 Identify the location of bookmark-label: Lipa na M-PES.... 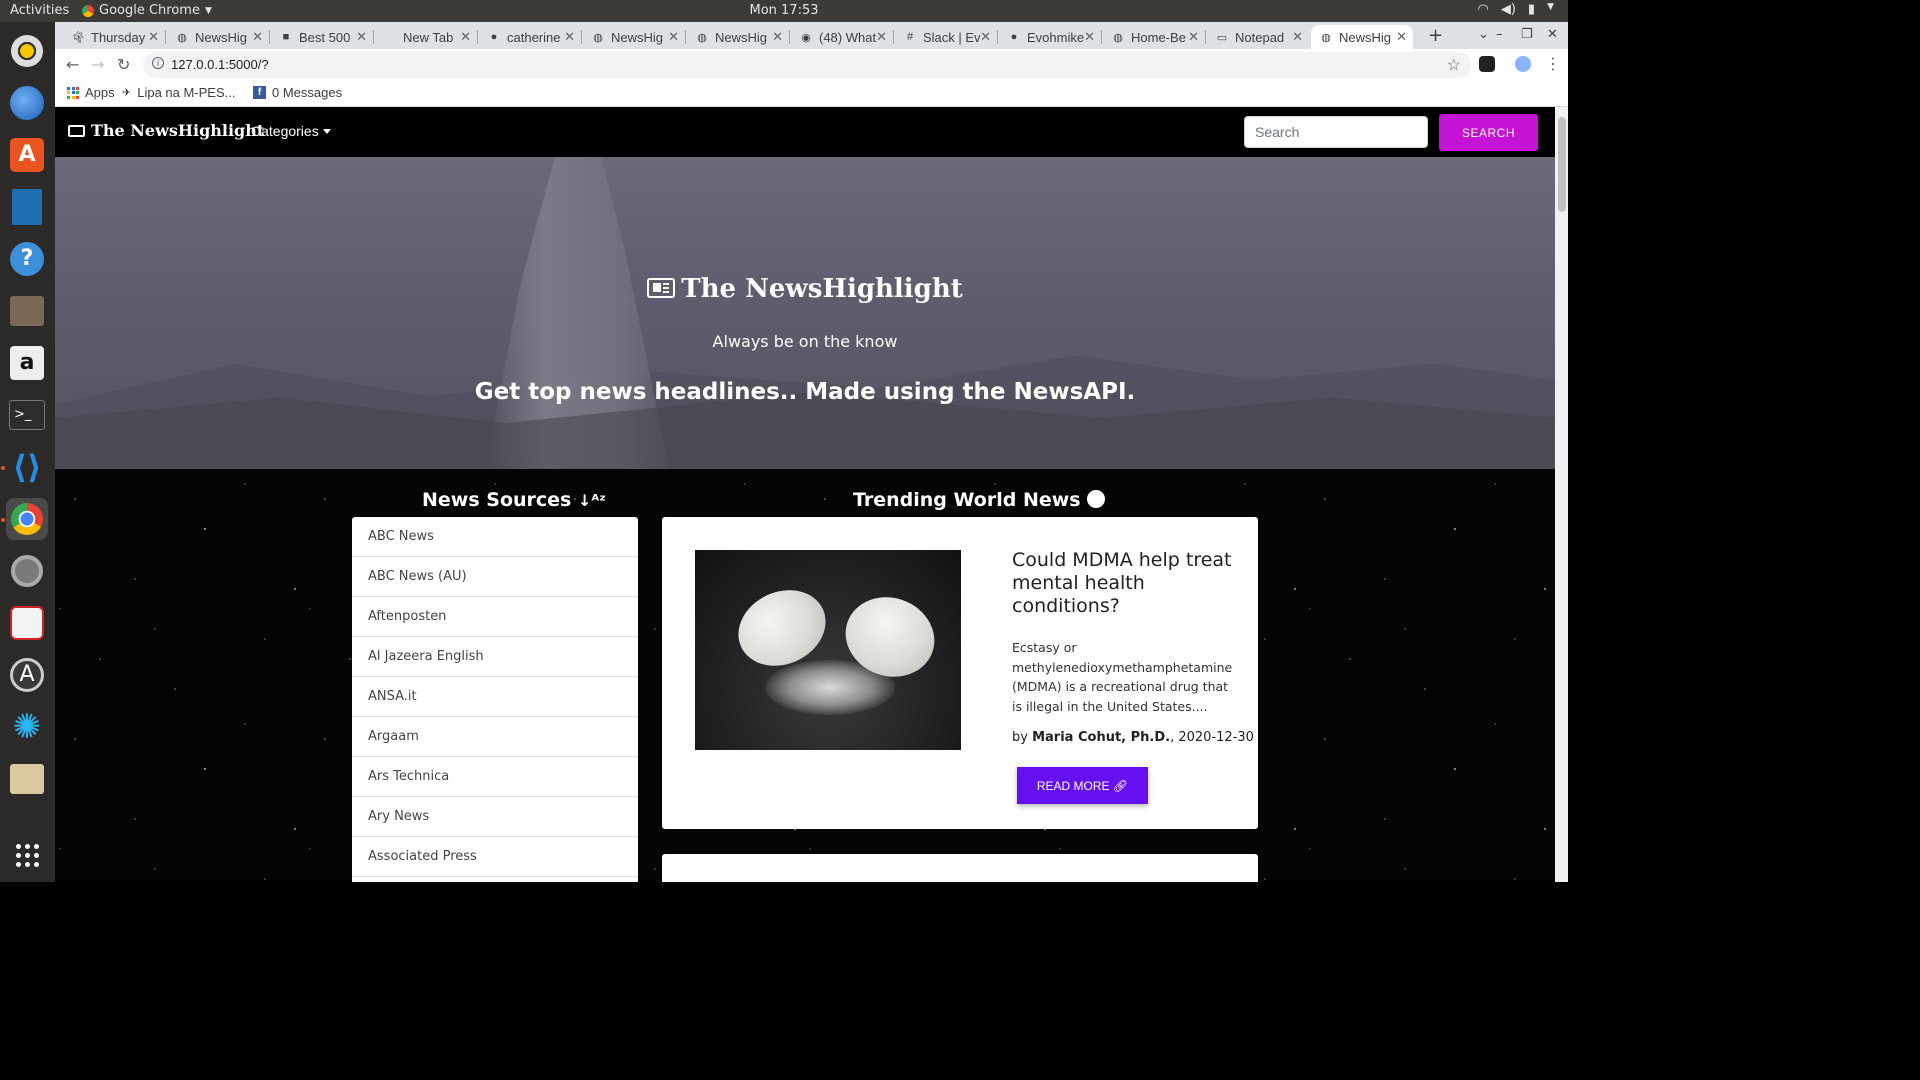
(186, 92).